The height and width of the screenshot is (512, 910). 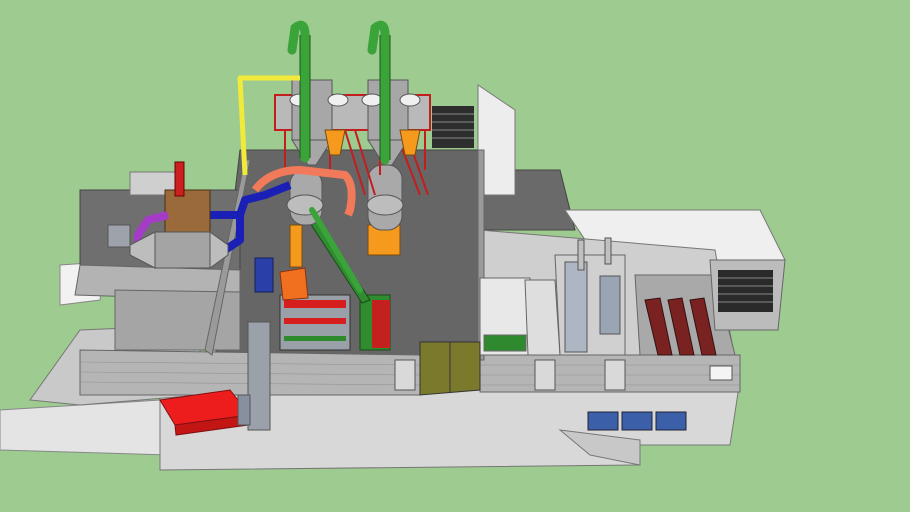 I want to click on west-ground-slab, so click(x=85, y=427).